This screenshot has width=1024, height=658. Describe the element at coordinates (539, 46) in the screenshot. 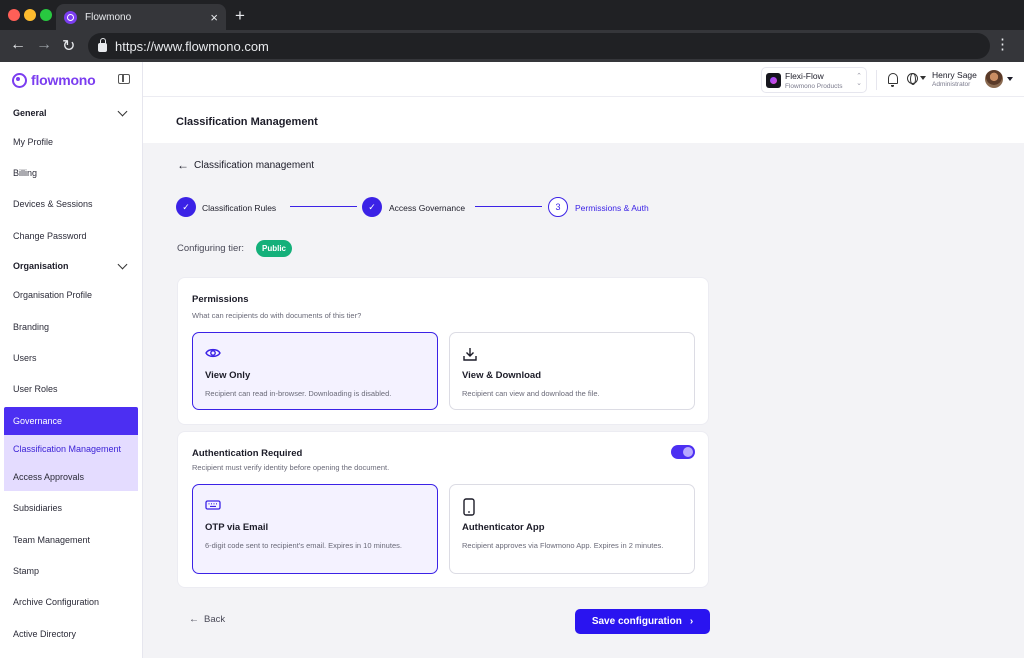

I see `address-bar: https://www.flowmono.com` at that location.